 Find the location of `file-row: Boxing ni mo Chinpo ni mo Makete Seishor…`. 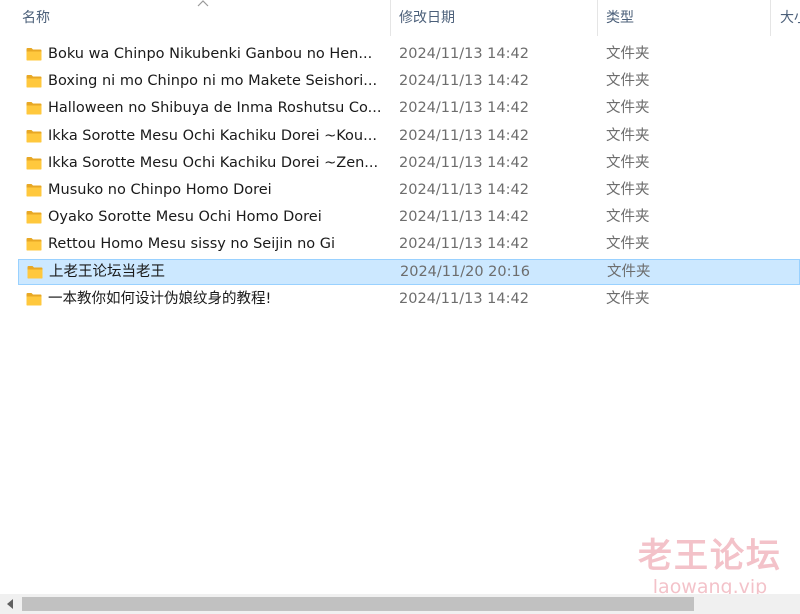

file-row: Boxing ni mo Chinpo ni mo Makete Seishor… is located at coordinates (409, 81).